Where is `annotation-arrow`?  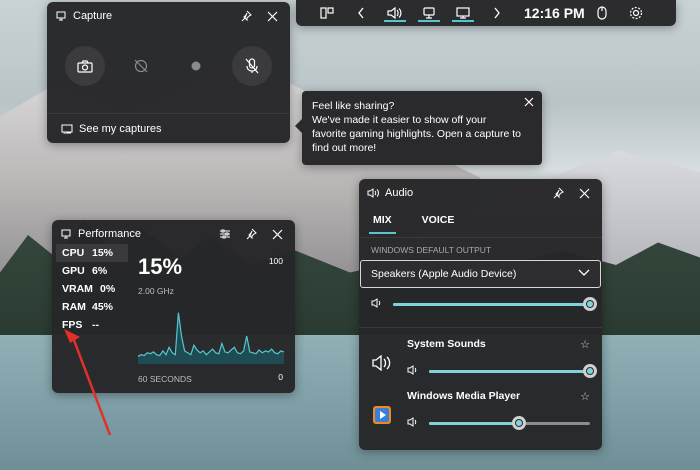
annotation-arrow is located at coordinates (88, 382).